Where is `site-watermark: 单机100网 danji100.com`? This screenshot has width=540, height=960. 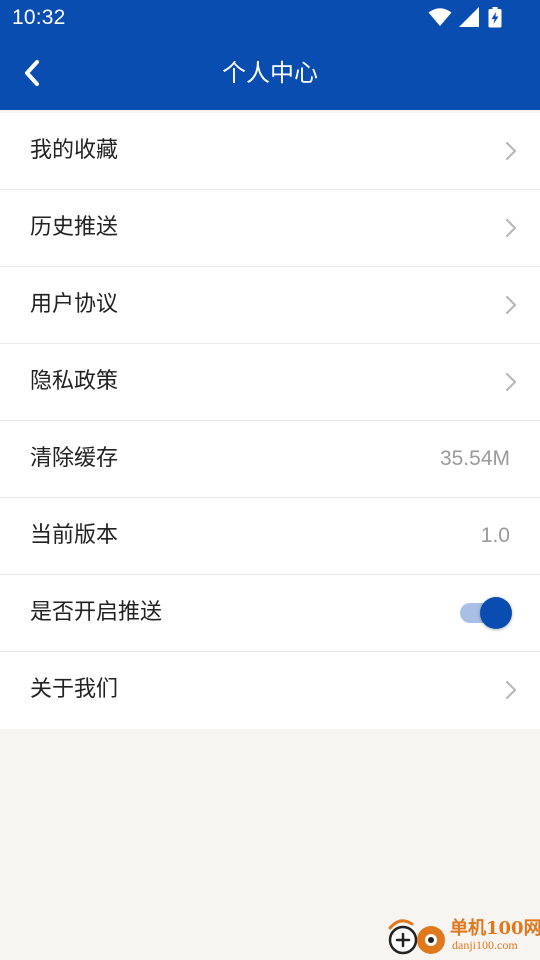
site-watermark: 单机100网 danji100.com is located at coordinates (463, 935).